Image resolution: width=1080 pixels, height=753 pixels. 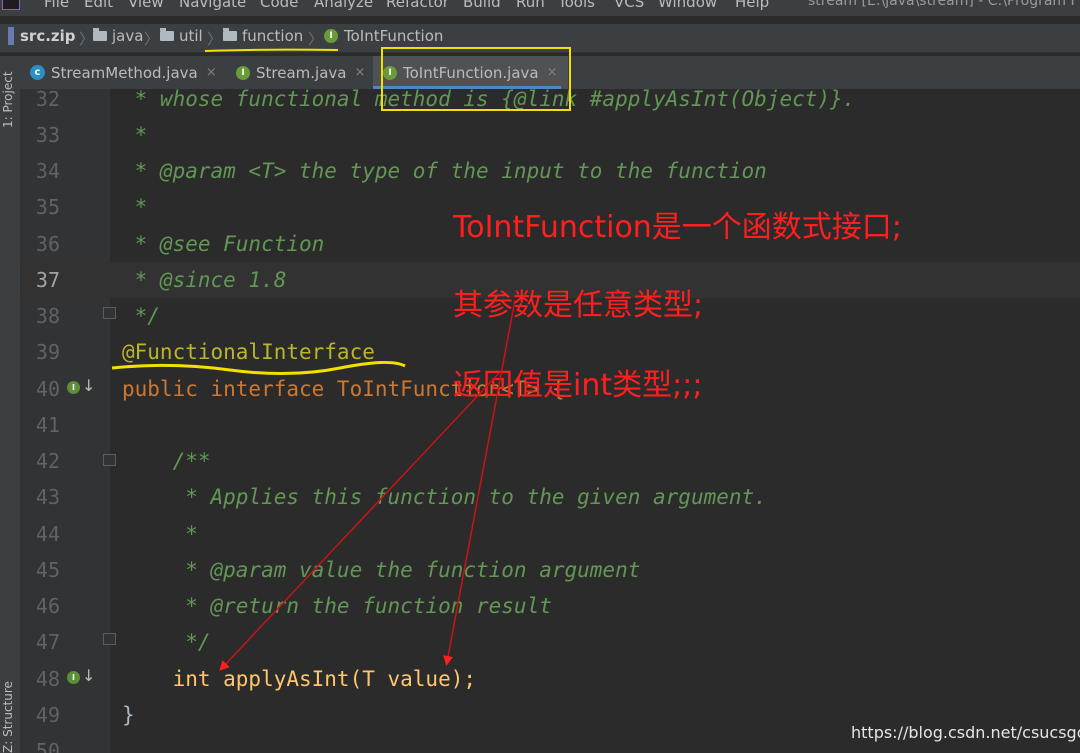 What do you see at coordinates (47, 99) in the screenshot?
I see `line-number: 32` at bounding box center [47, 99].